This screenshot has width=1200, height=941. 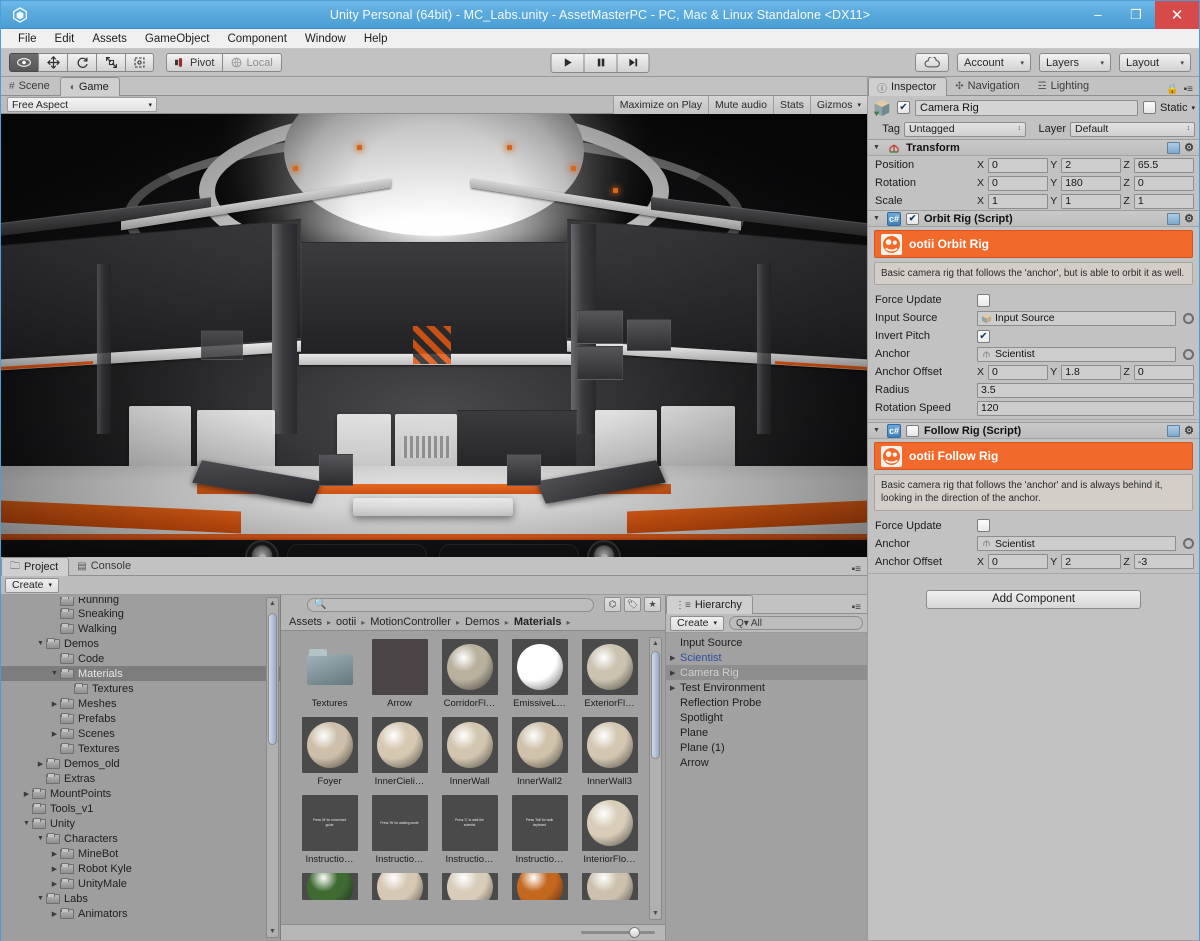 What do you see at coordinates (140, 703) in the screenshot?
I see `project-tree-item: ▶ Meshes` at bounding box center [140, 703].